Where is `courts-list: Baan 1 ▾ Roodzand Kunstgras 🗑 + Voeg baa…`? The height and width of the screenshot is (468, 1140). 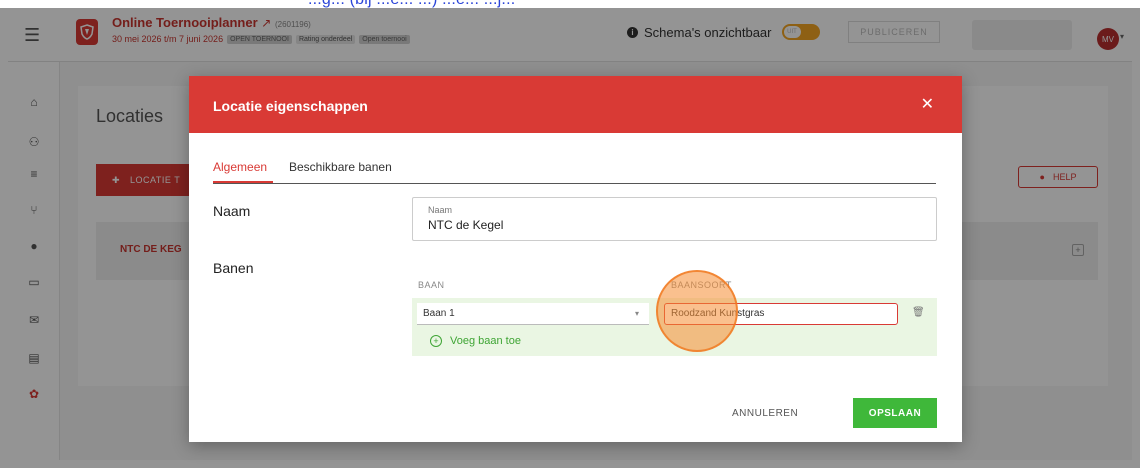 courts-list: Baan 1 ▾ Roodzand Kunstgras 🗑 + Voeg baa… is located at coordinates (674, 327).